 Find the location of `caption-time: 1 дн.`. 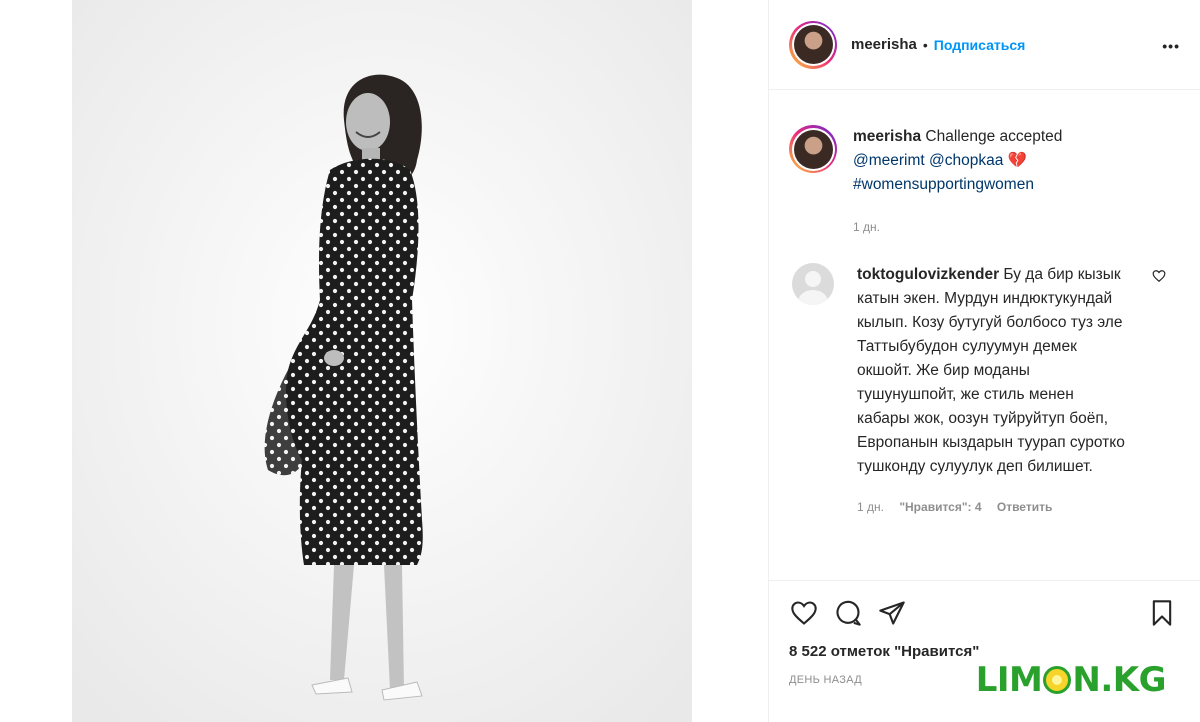

caption-time: 1 дн. is located at coordinates (866, 227).